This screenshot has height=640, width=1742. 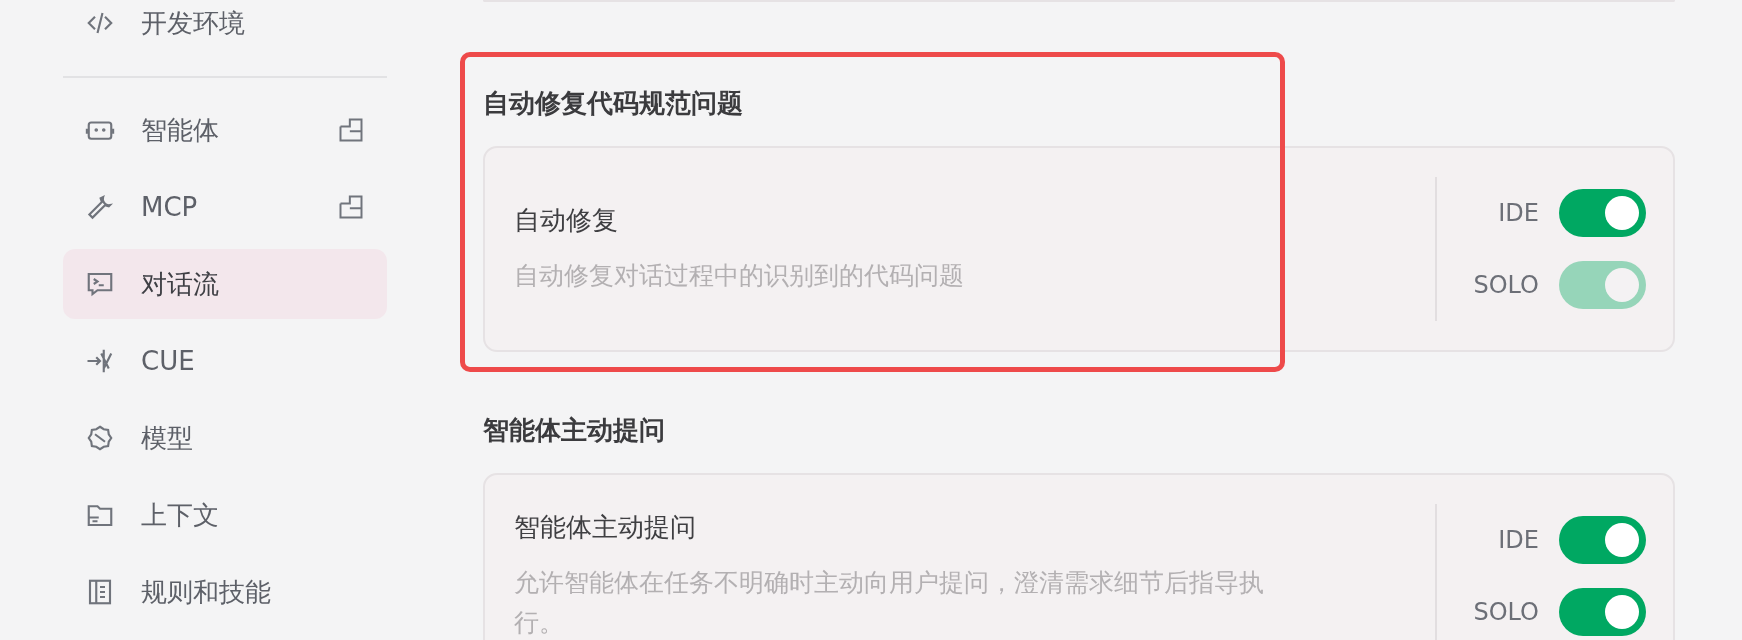 What do you see at coordinates (225, 438) in the screenshot?
I see `sidebar-item: 模型` at bounding box center [225, 438].